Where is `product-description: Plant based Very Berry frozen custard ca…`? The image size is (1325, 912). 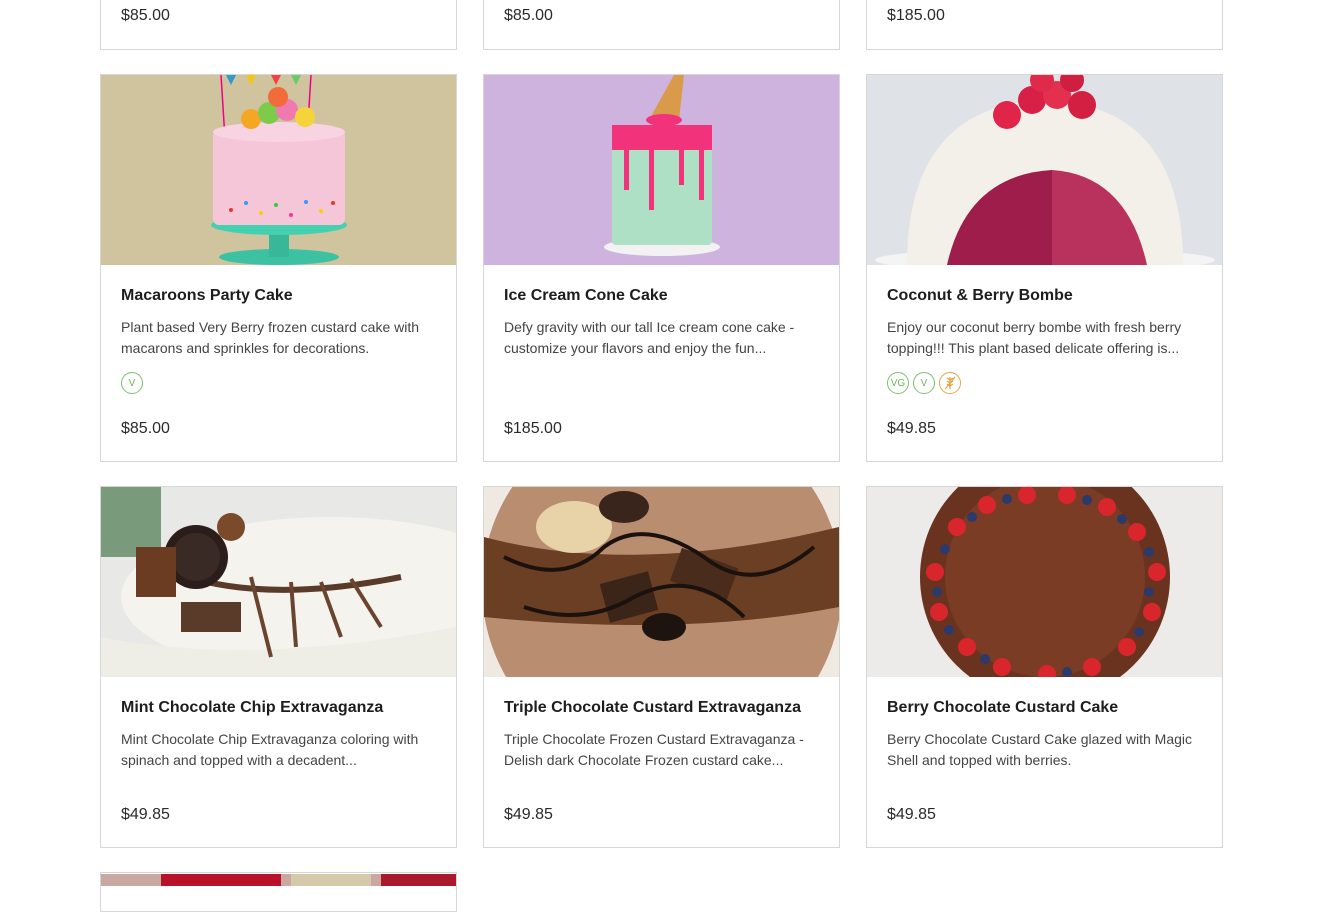
product-description: Plant based Very Berry frozen custard ca… is located at coordinates (270, 337).